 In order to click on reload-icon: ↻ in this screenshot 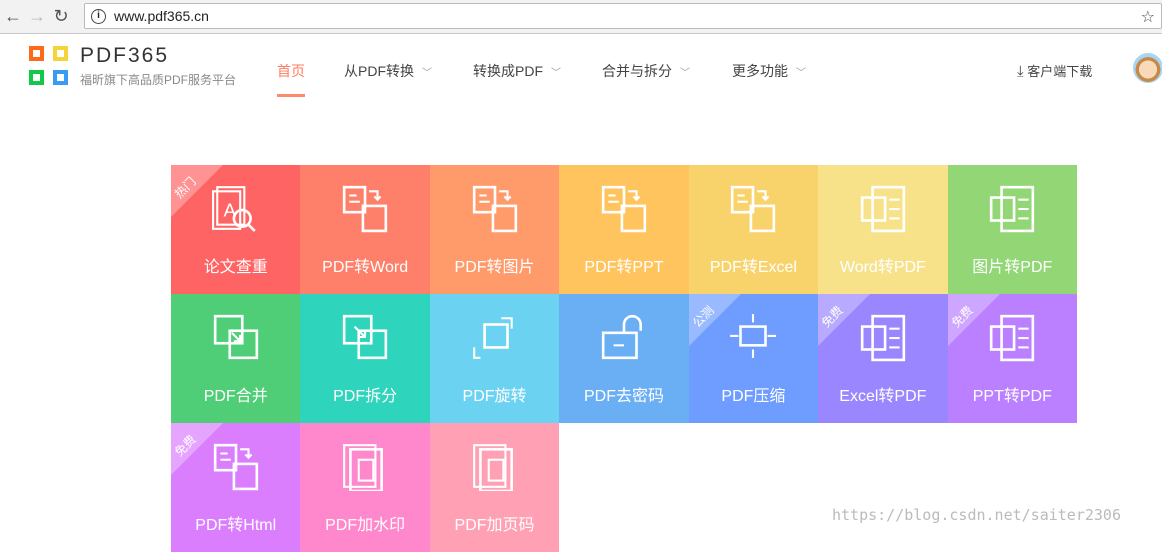, I will do `click(61, 16)`.